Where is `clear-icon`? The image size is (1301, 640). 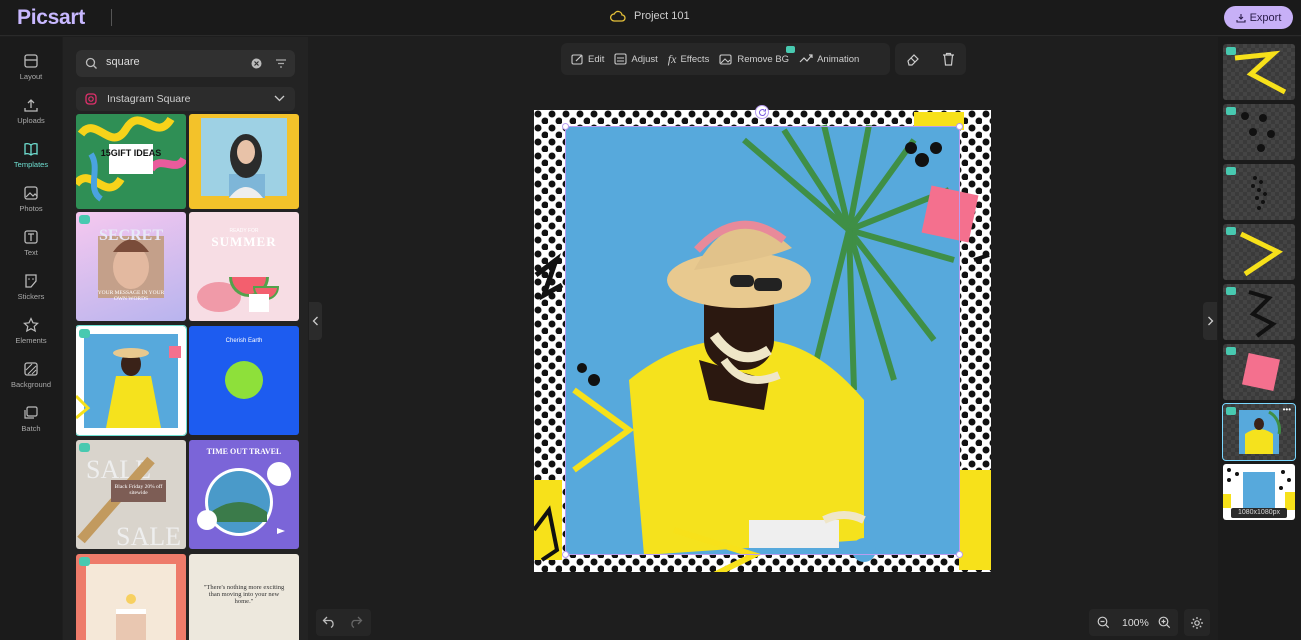 clear-icon is located at coordinates (256, 63).